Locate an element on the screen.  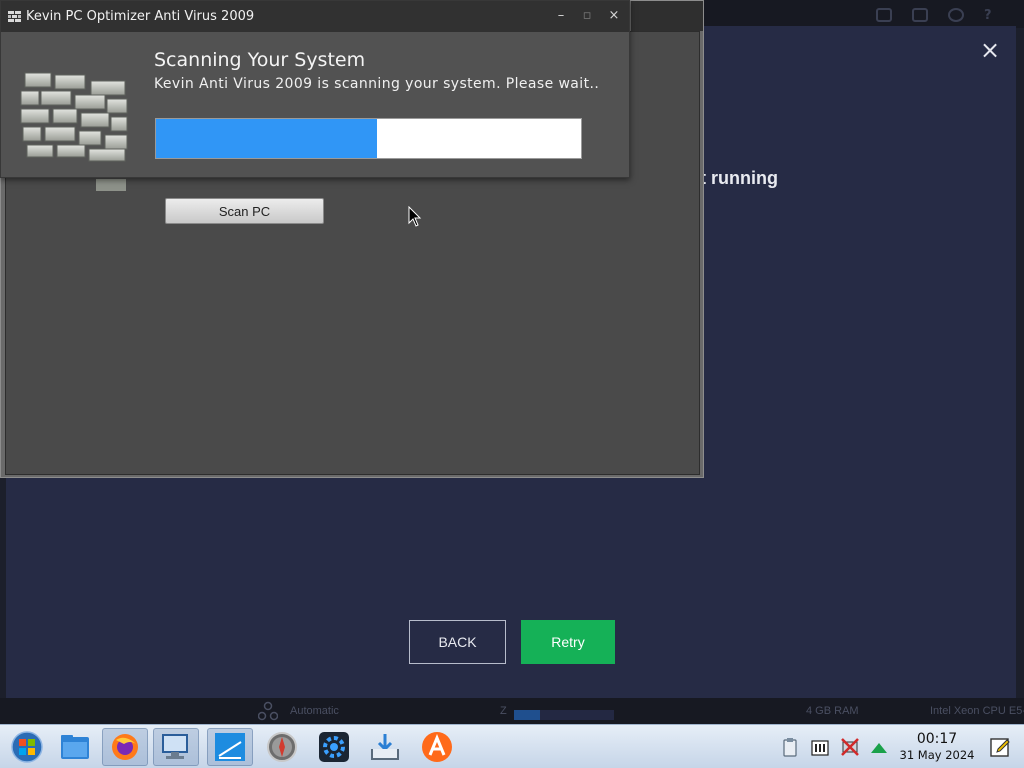
background-app-status-strip: Automatic Z 4 GB RAM Intel Xeon CPU E5- is located at coordinates (512, 711).